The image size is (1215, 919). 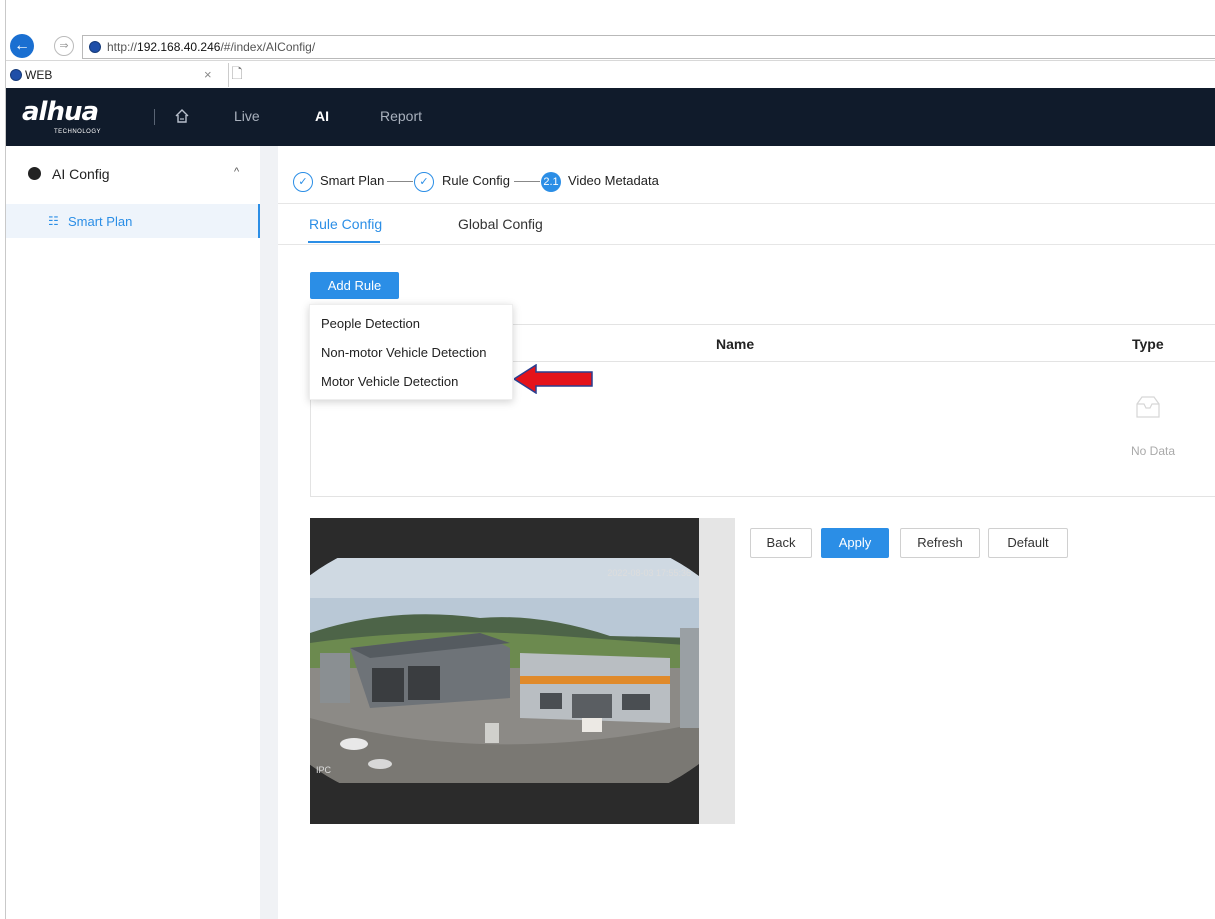 What do you see at coordinates (1153, 451) in the screenshot?
I see `no-data-text: No Data` at bounding box center [1153, 451].